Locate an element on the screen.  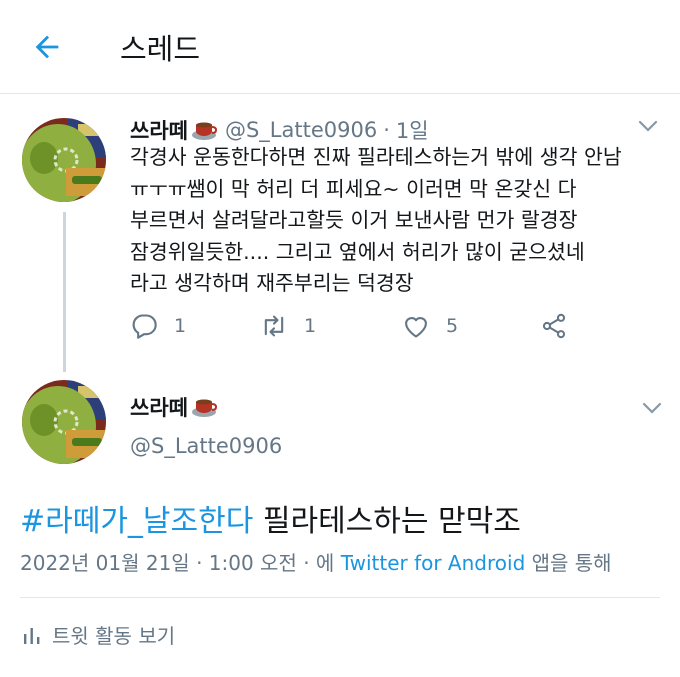
tweet-text-line: 부르면서 살려달라고할듯 이거 보낸사람 먼가 랄경장 is located at coordinates (354, 220).